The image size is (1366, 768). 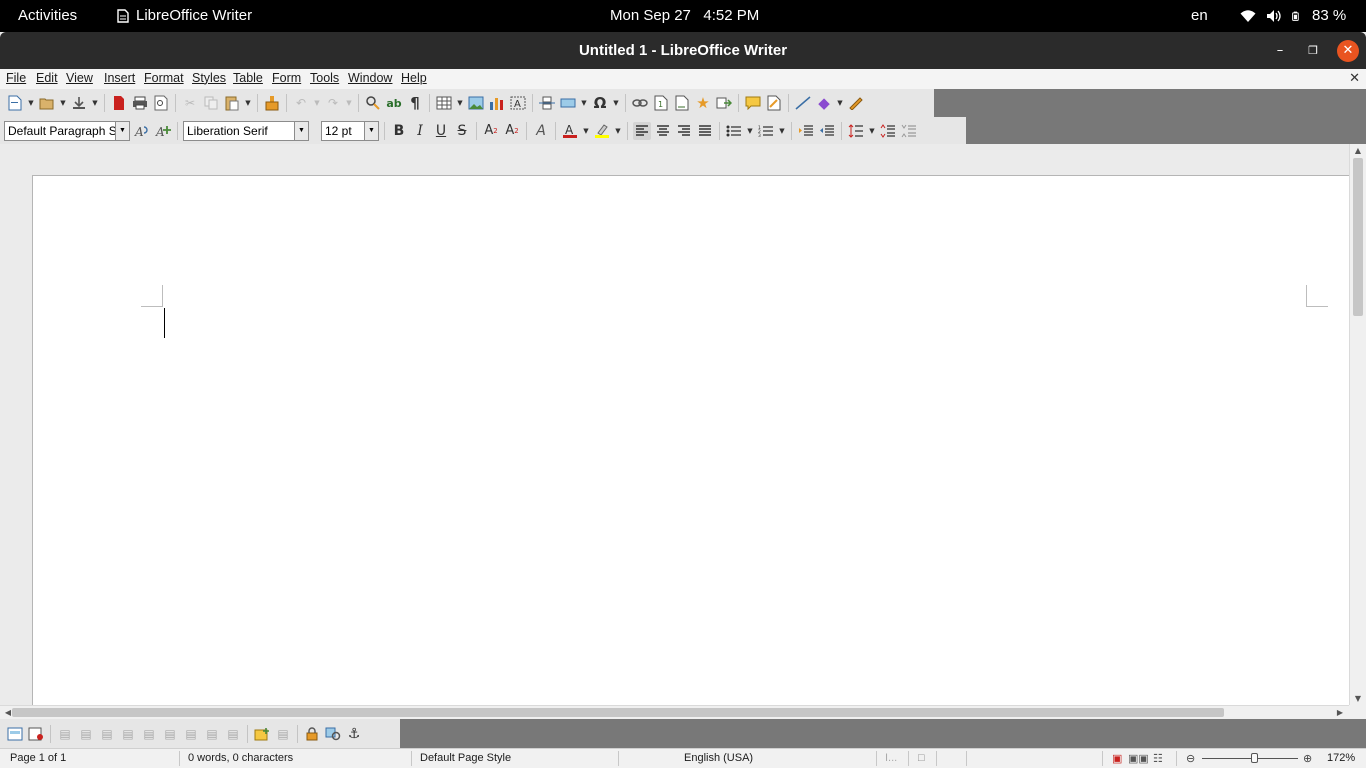 What do you see at coordinates (370, 78) in the screenshot?
I see `menu-window: Window` at bounding box center [370, 78].